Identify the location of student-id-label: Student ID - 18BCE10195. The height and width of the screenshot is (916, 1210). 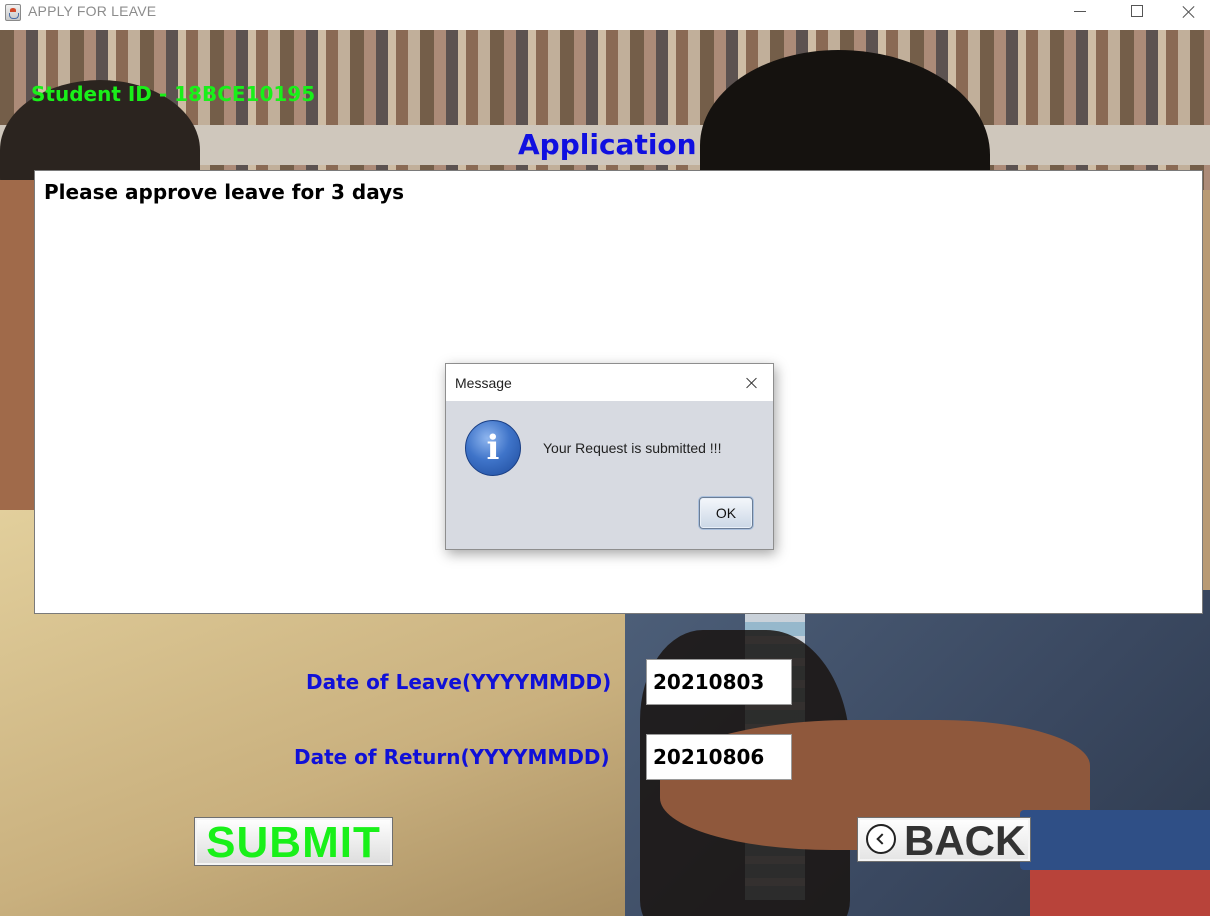
(173, 94).